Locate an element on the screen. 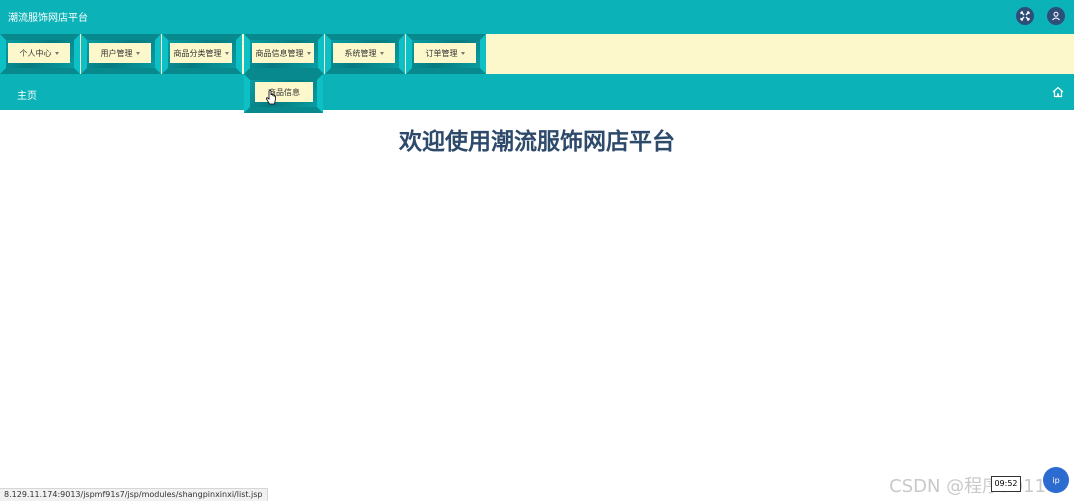 The image size is (1074, 501). nav-item-system-management: 系统管理 is located at coordinates (365, 54).